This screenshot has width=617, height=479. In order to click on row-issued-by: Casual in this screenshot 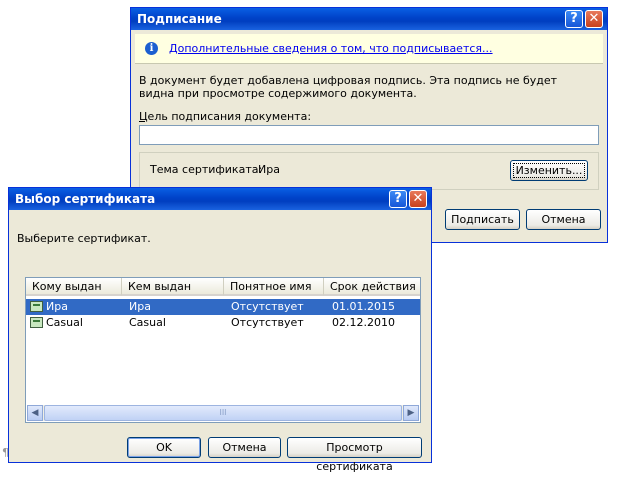, I will do `click(147, 322)`.